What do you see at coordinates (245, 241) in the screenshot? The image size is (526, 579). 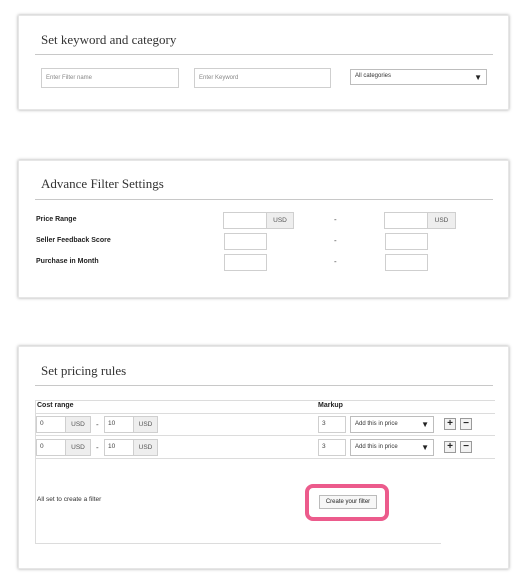 I see `feedback-min-input` at bounding box center [245, 241].